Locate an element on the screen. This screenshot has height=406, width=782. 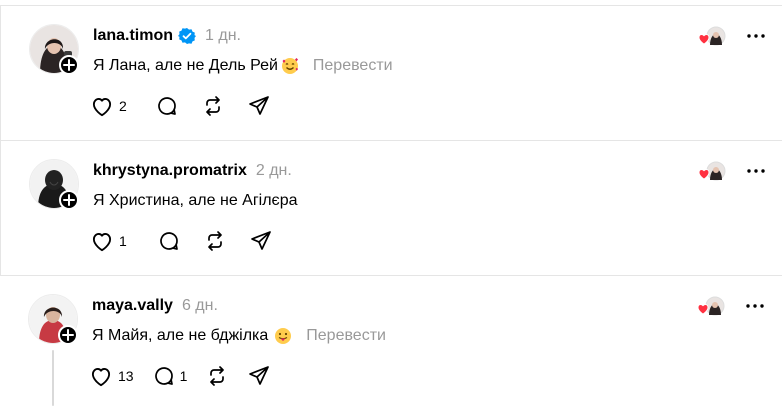
like-count: 2 is located at coordinates (123, 106).